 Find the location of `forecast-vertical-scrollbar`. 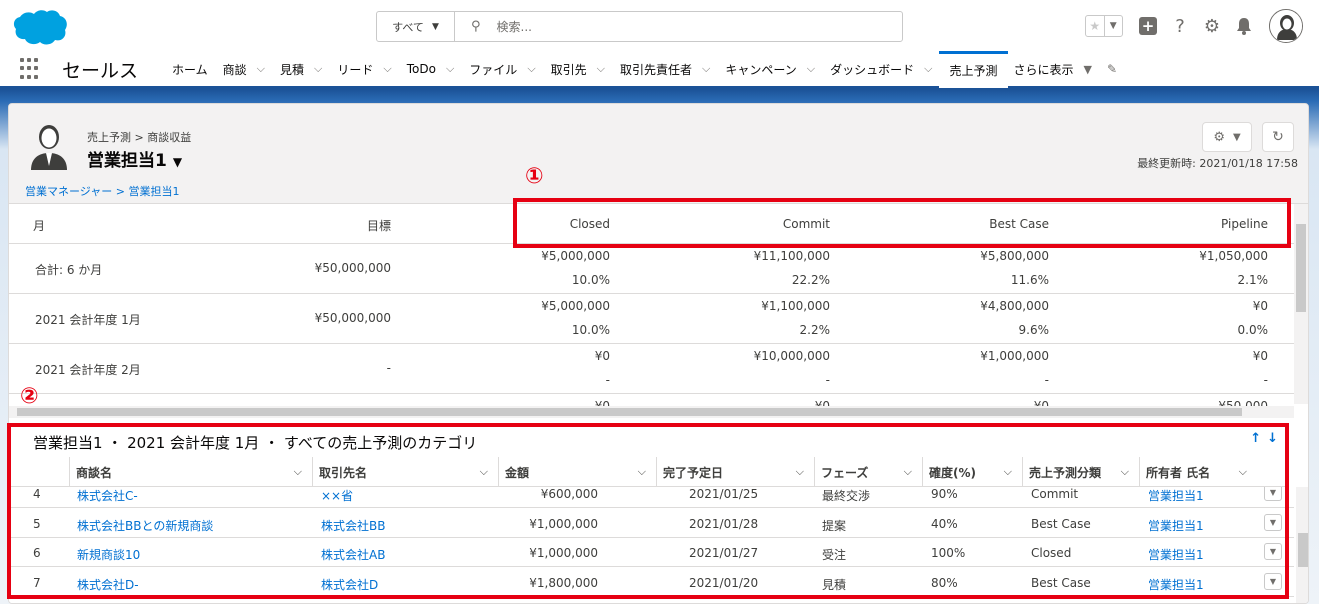

forecast-vertical-scrollbar is located at coordinates (1301, 304).